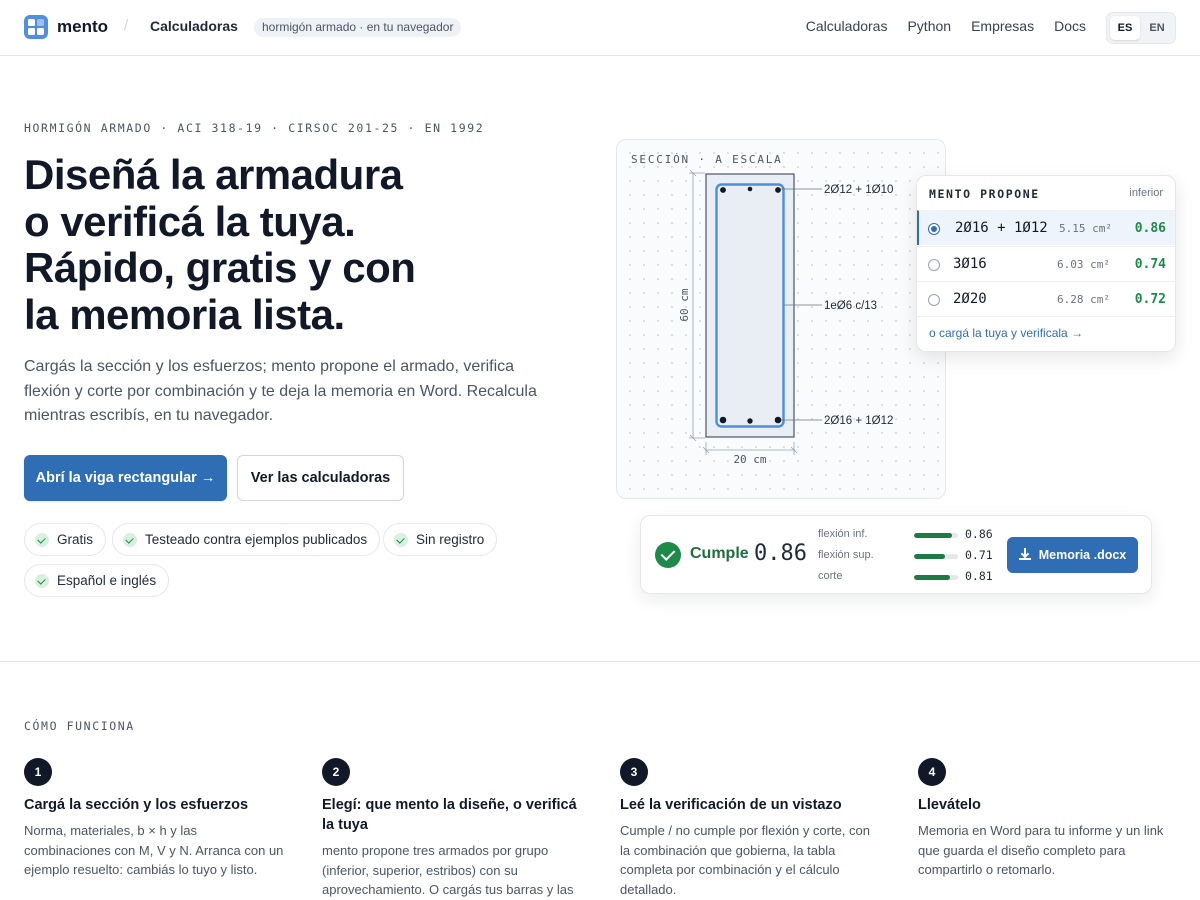 The height and width of the screenshot is (900, 1200). I want to click on check-name: corte, so click(830, 576).